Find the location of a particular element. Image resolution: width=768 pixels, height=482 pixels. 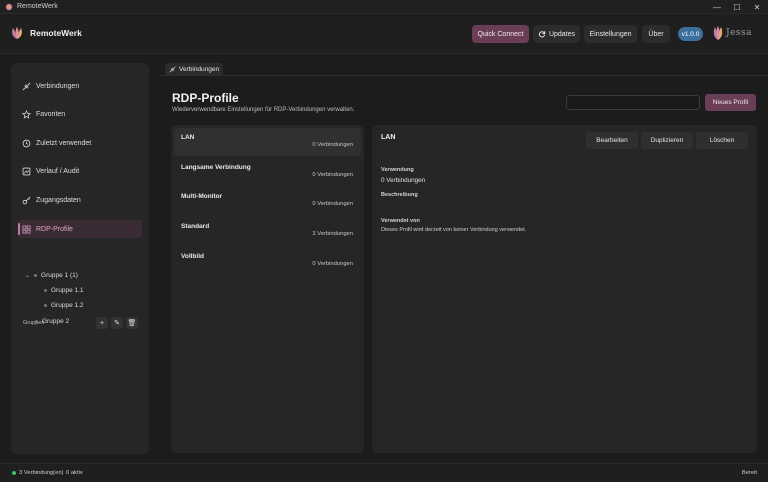

status-dot-icon is located at coordinates (14, 473).